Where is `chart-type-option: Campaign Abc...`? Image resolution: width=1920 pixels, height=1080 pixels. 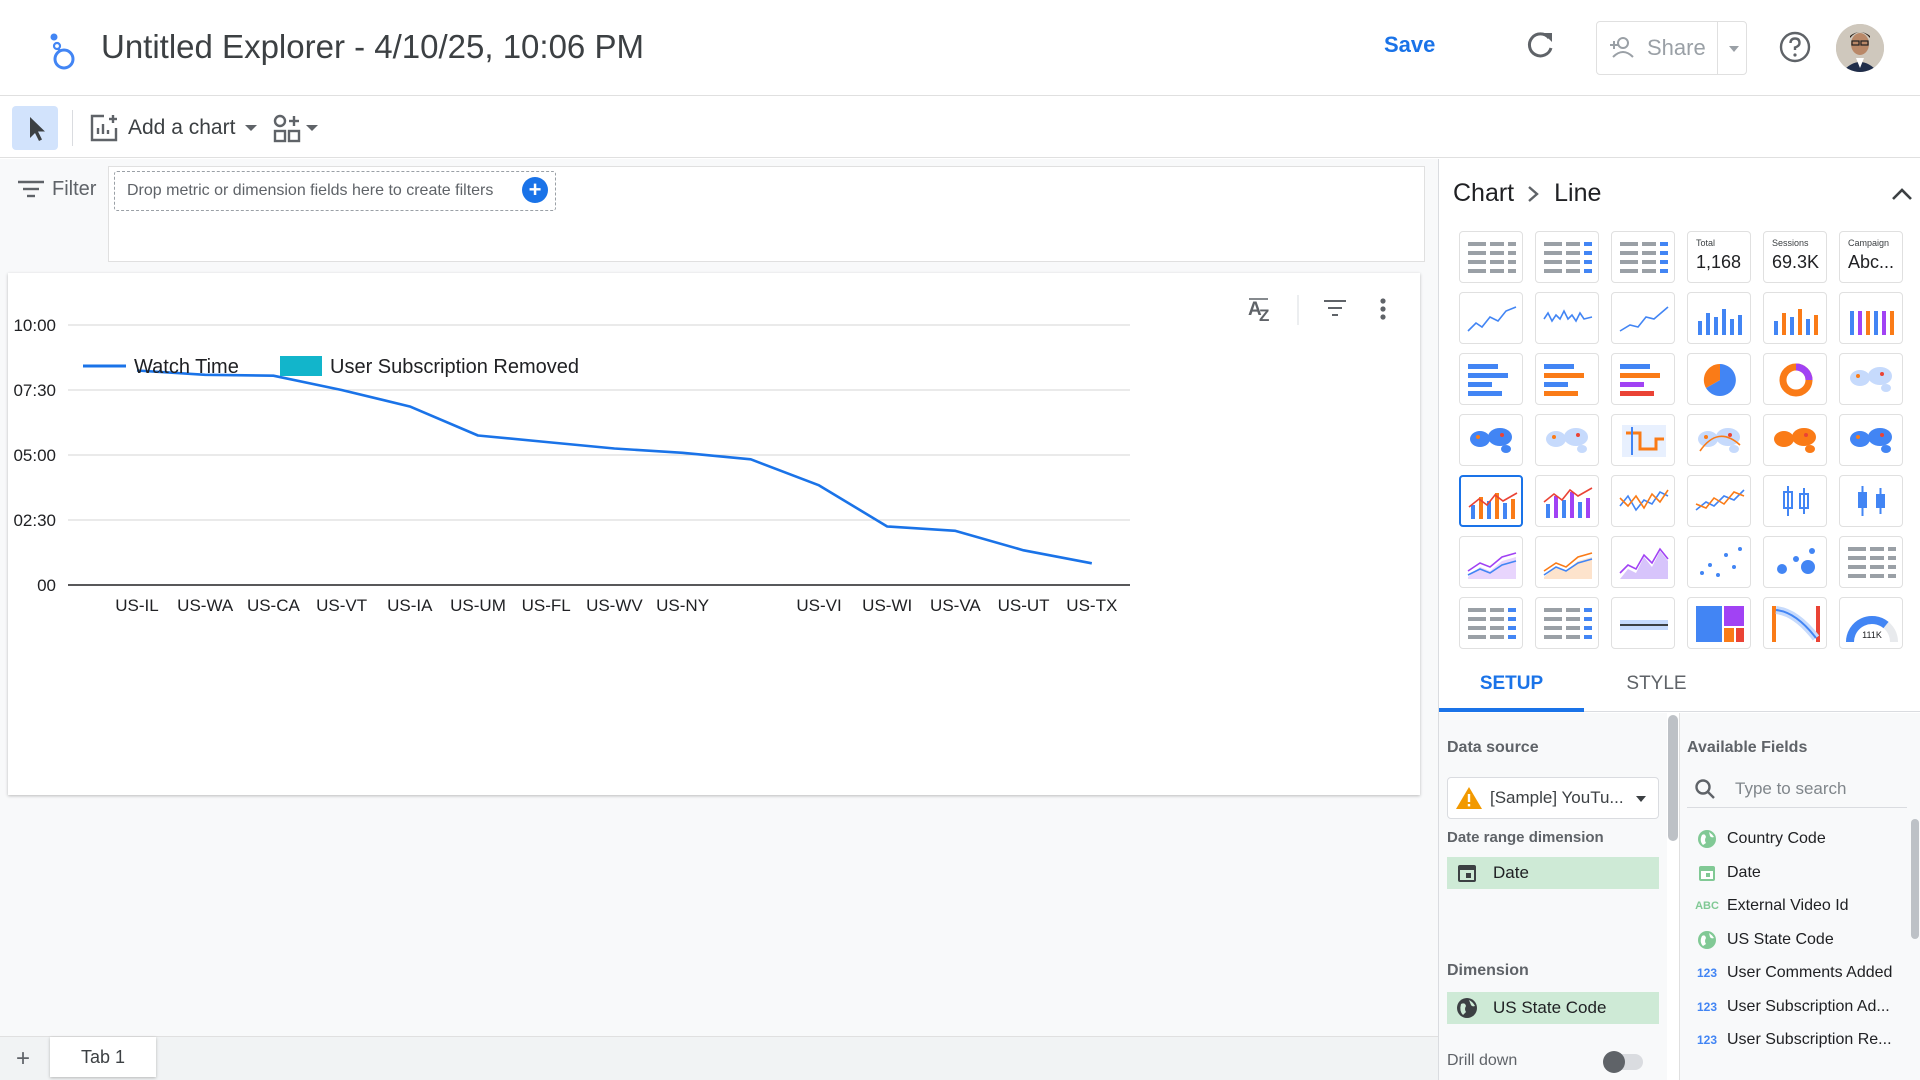 chart-type-option: Campaign Abc... is located at coordinates (1871, 257).